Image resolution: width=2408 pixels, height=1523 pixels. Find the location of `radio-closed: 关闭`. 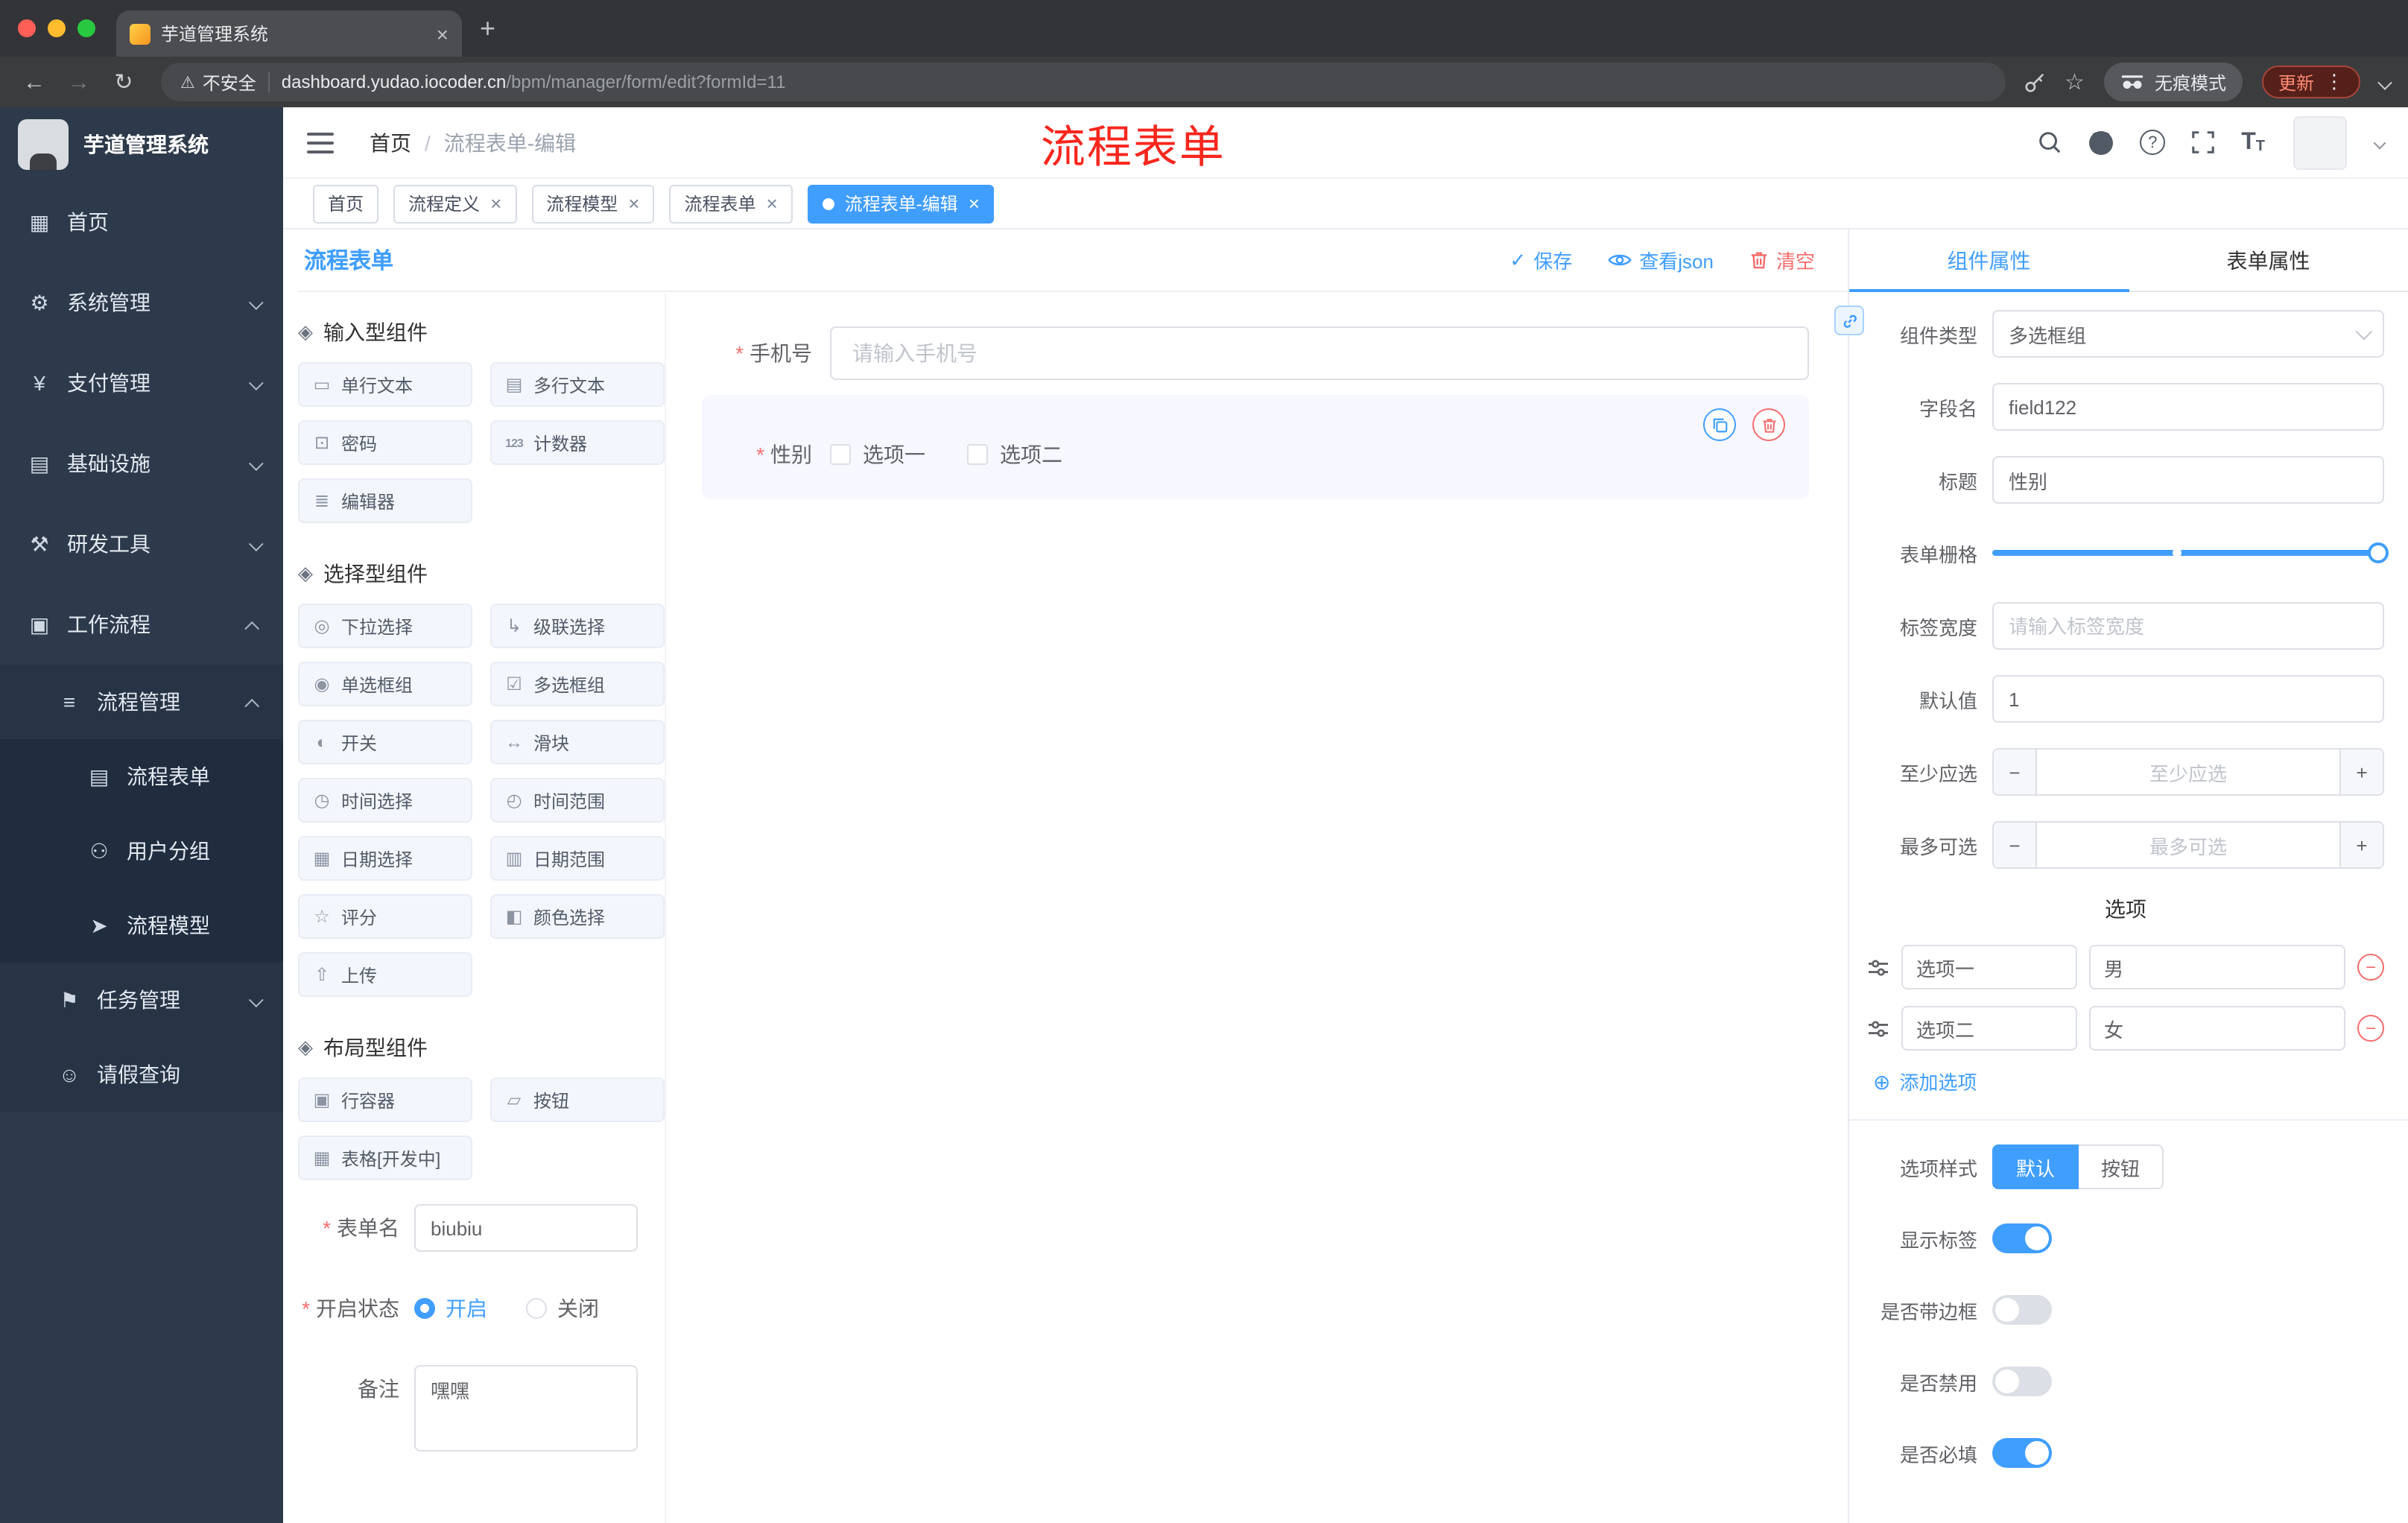

radio-closed: 关闭 is located at coordinates (562, 1309).